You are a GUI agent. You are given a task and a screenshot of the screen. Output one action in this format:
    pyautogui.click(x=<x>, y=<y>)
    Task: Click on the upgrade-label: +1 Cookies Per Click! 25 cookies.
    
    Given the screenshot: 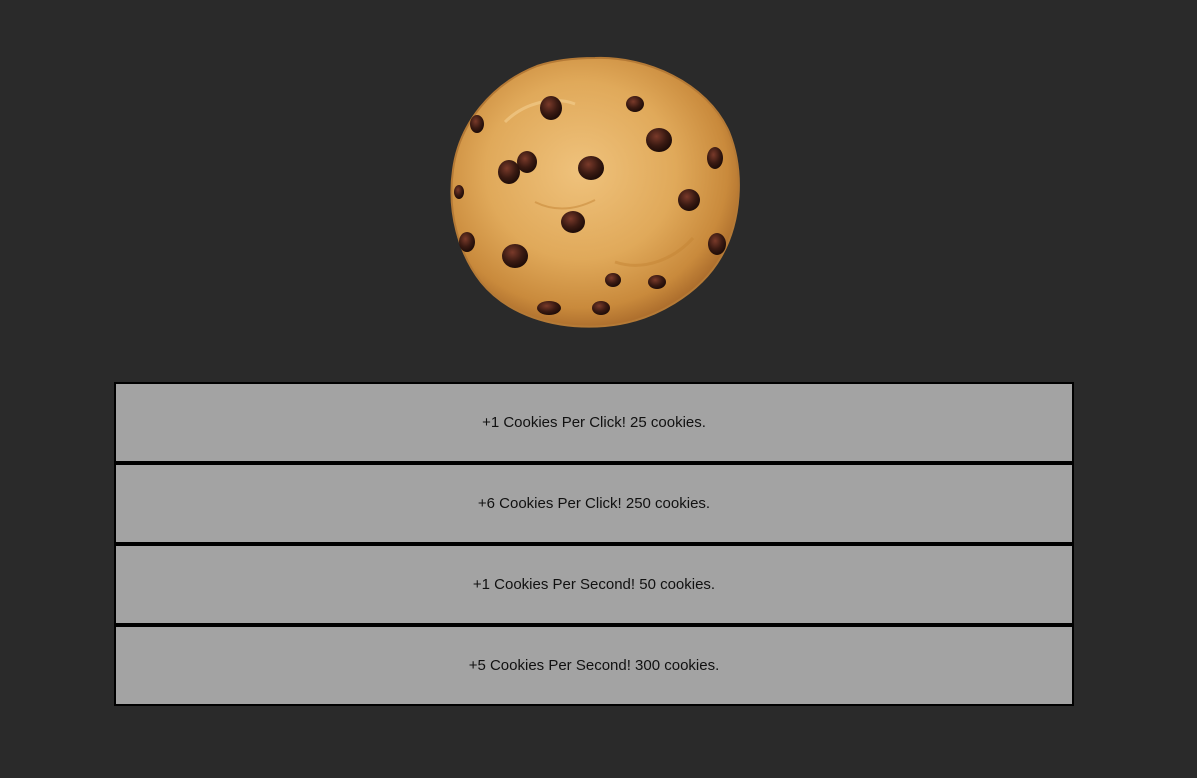 What is the action you would take?
    pyautogui.click(x=594, y=422)
    